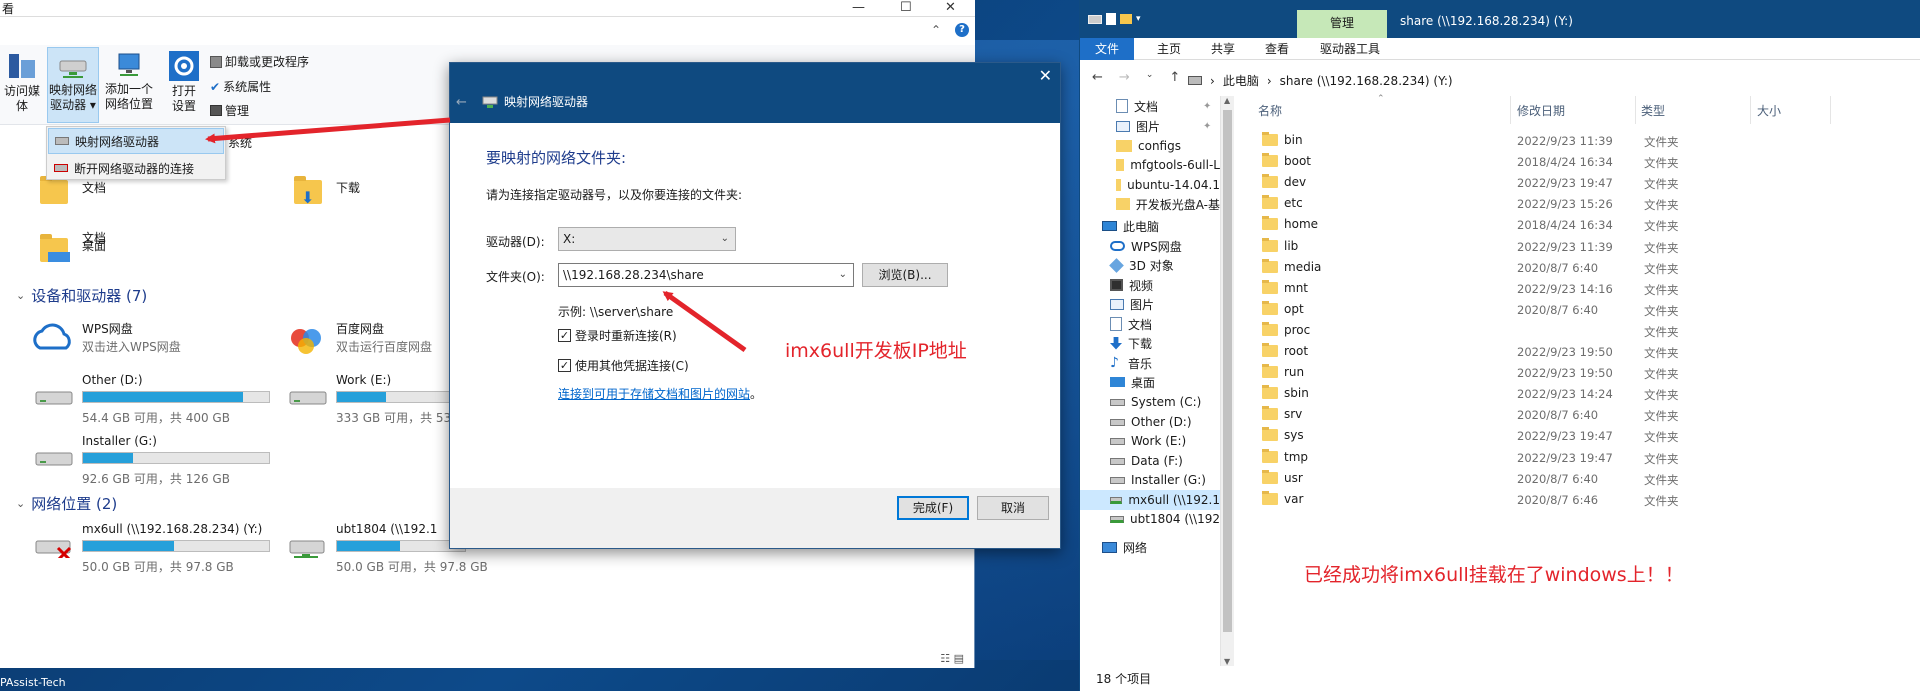  I want to click on finish-button: 完成(F), so click(933, 508).